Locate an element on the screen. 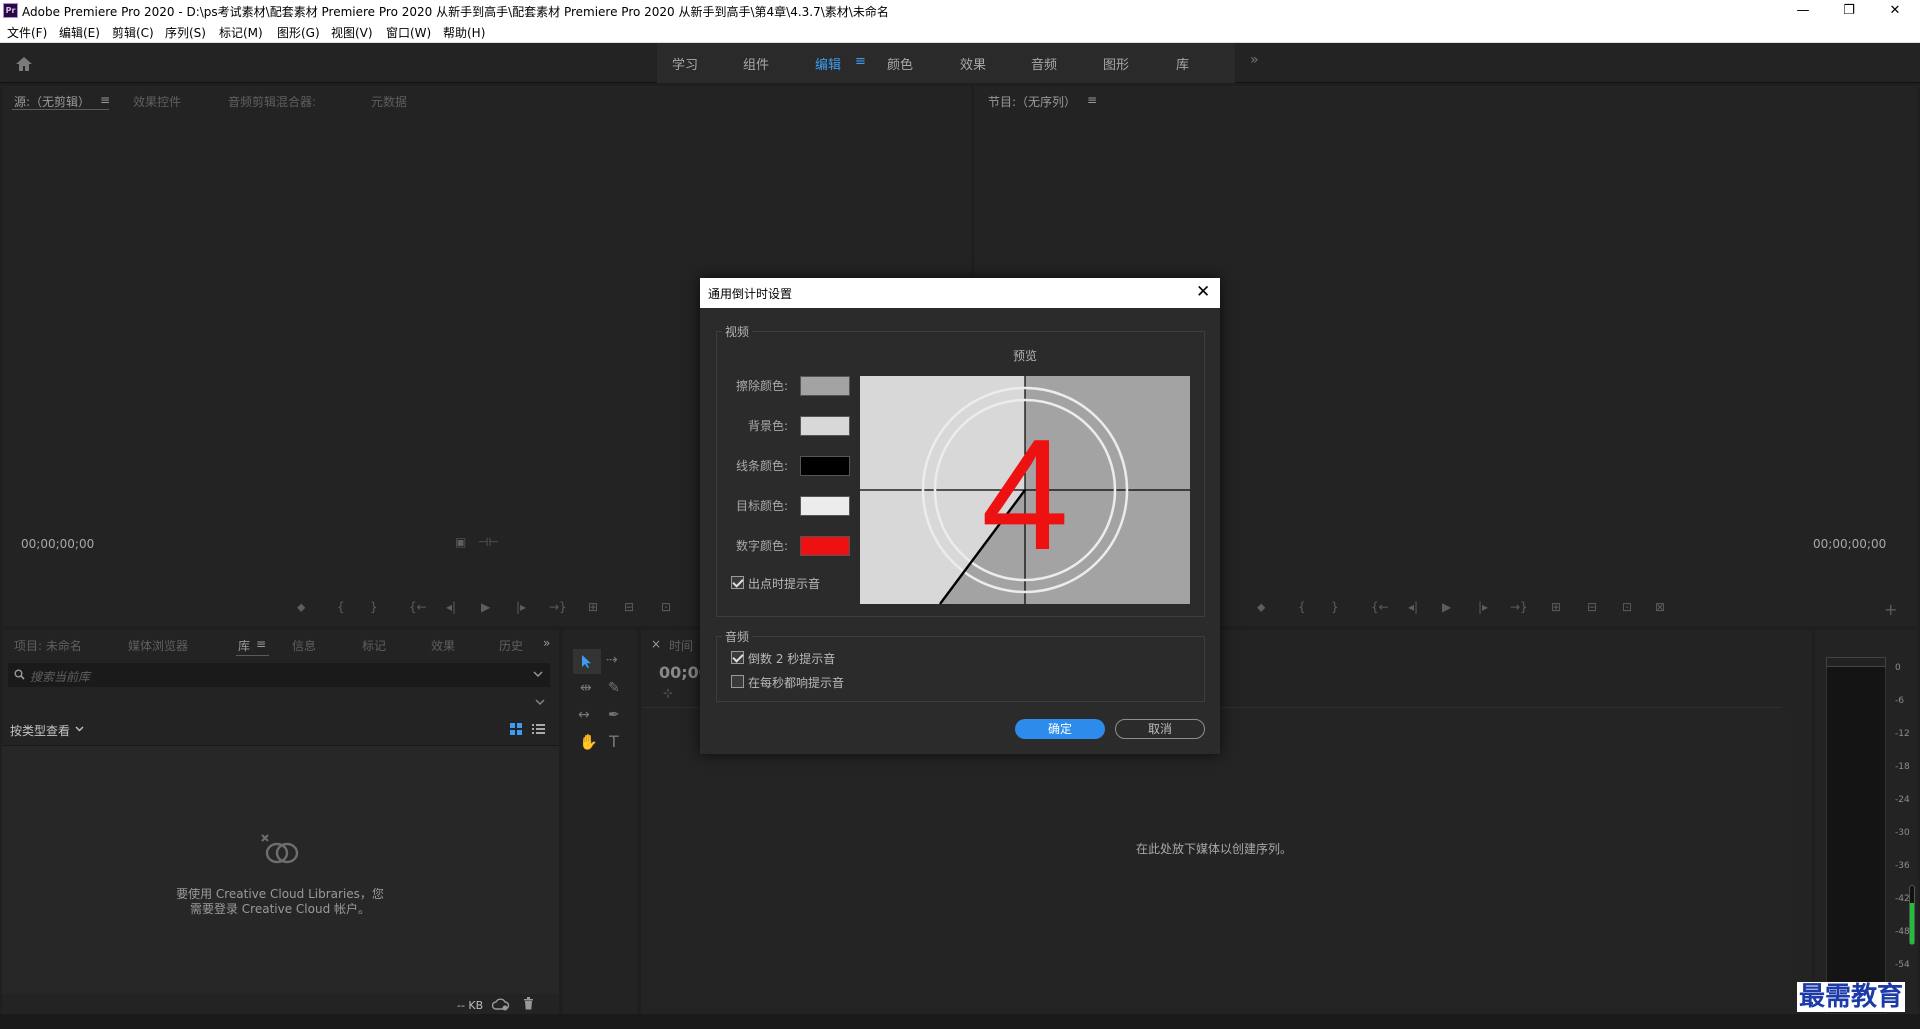  program-go-to-out-icon: →} is located at coordinates (1519, 607).